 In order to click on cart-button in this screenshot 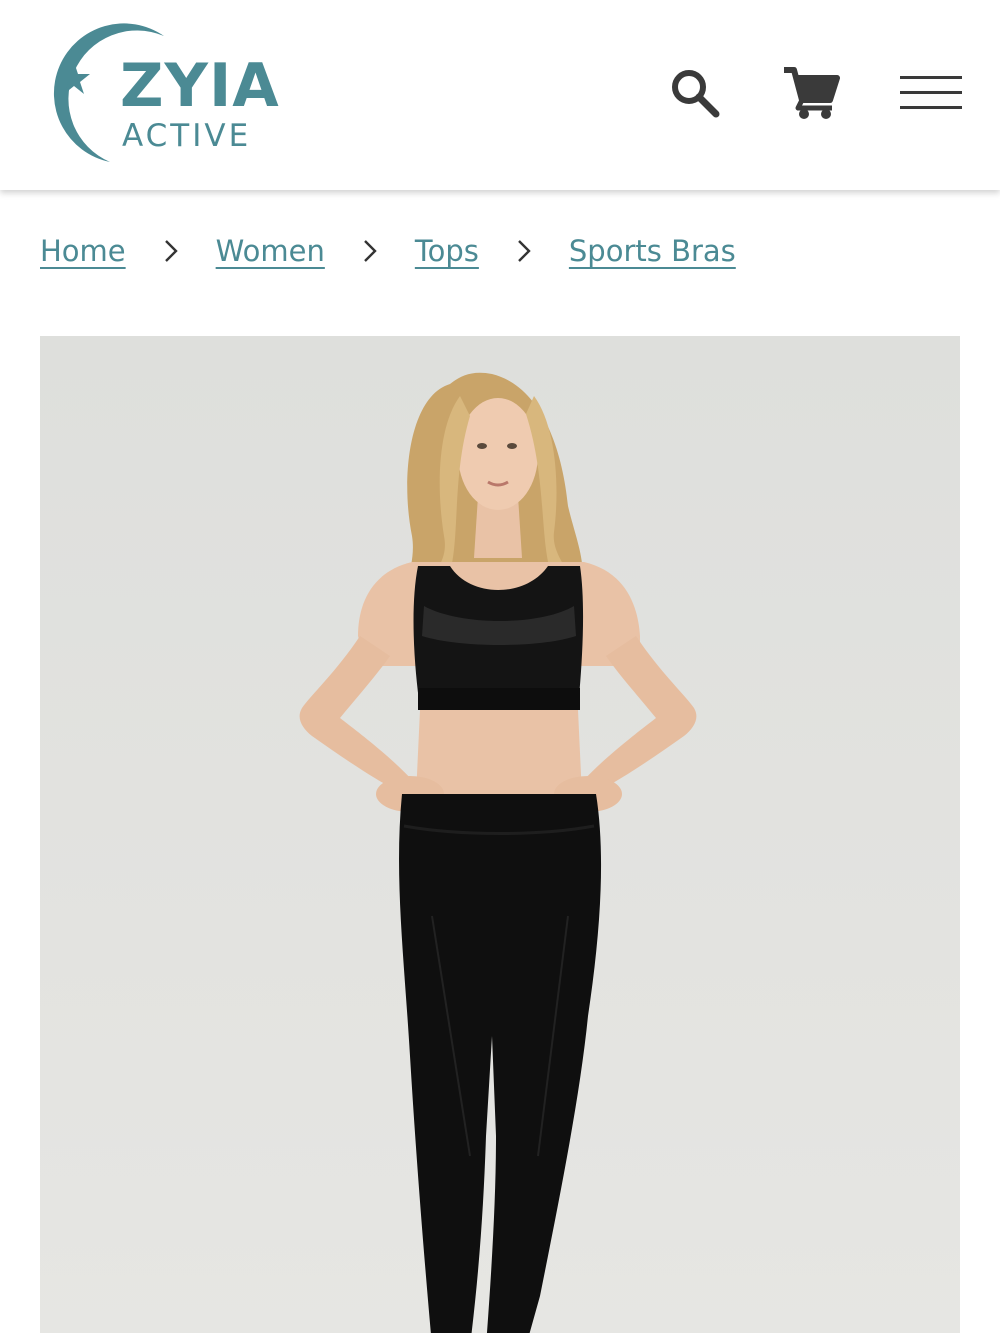, I will do `click(811, 93)`.